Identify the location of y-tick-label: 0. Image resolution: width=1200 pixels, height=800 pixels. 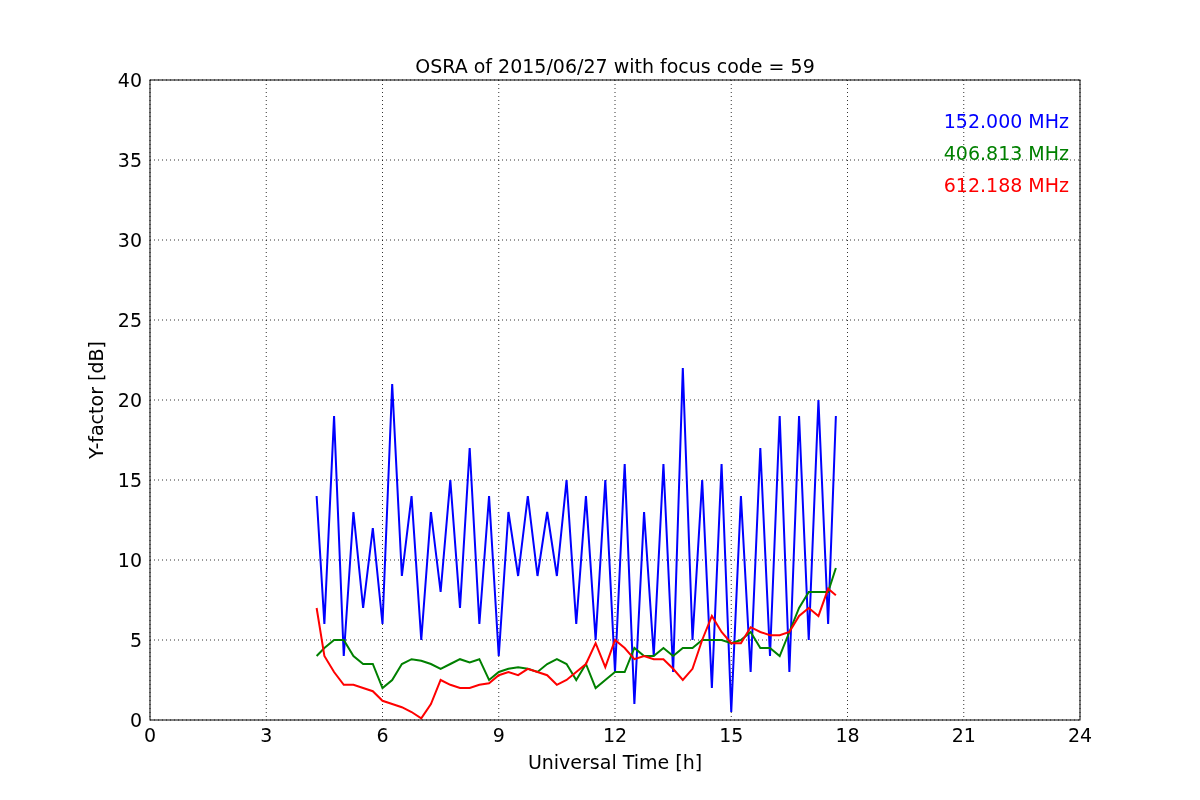
(135, 720).